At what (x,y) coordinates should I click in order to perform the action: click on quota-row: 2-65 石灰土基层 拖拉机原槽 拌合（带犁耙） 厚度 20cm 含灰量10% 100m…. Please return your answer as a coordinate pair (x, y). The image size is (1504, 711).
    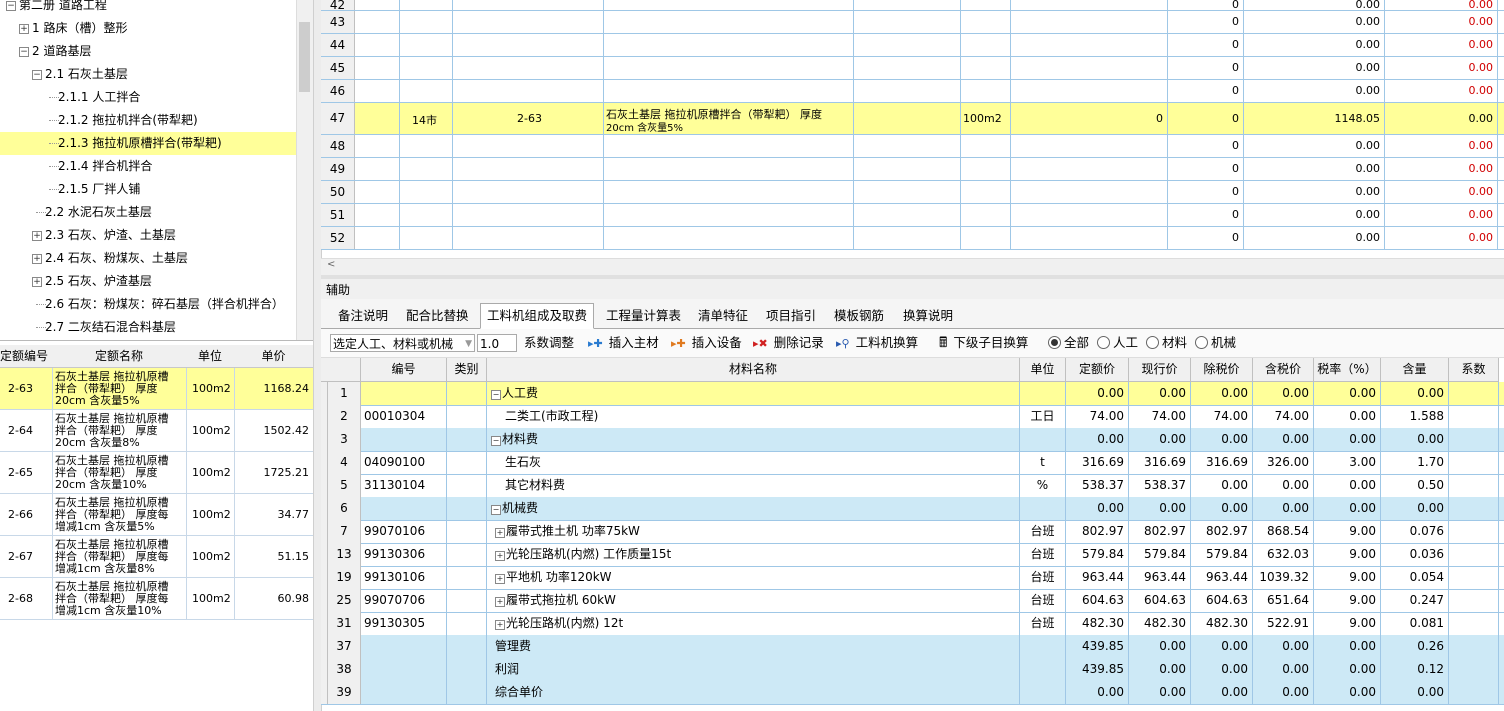
    Looking at the image, I should click on (157, 473).